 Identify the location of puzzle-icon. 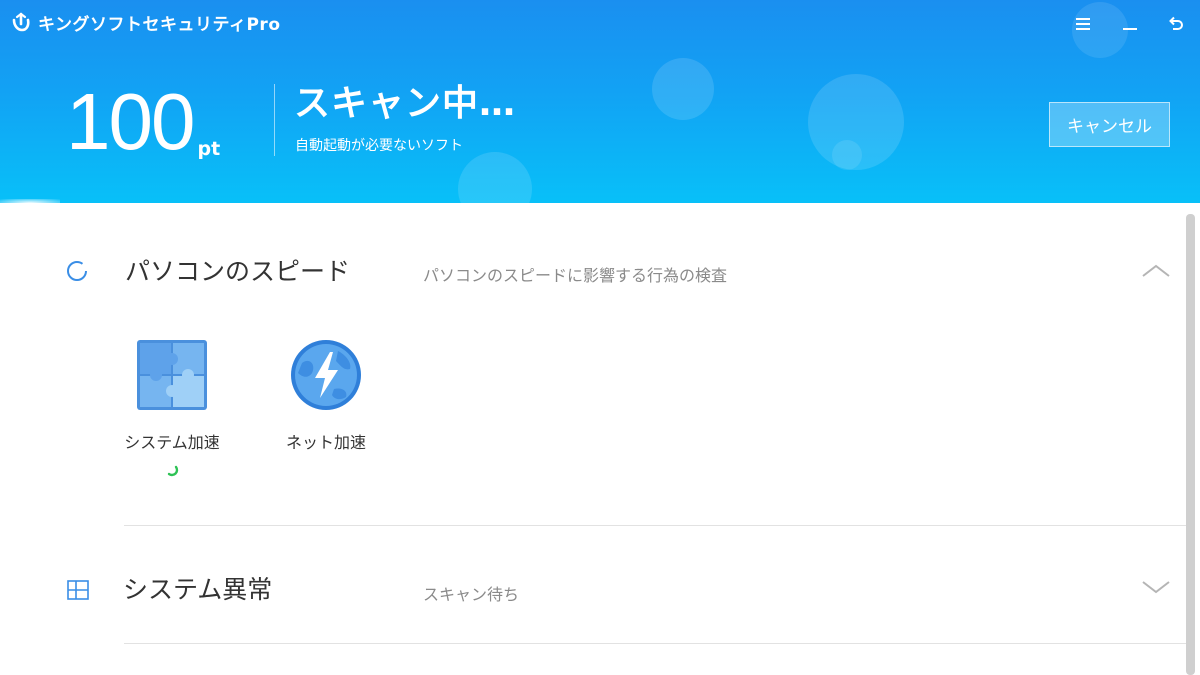
(172, 375).